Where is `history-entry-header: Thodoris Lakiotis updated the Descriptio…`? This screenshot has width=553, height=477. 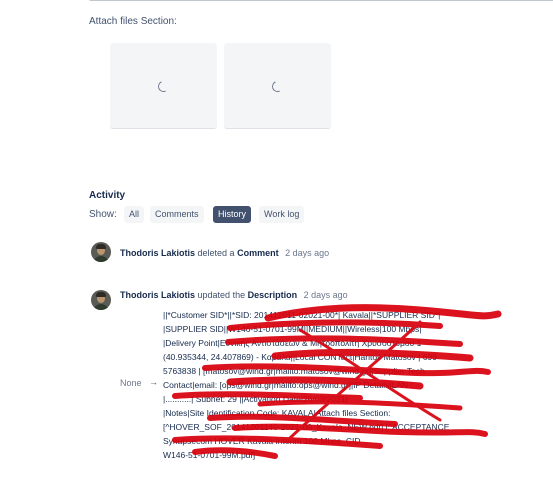 history-entry-header: Thodoris Lakiotis updated the Descriptio… is located at coordinates (234, 295).